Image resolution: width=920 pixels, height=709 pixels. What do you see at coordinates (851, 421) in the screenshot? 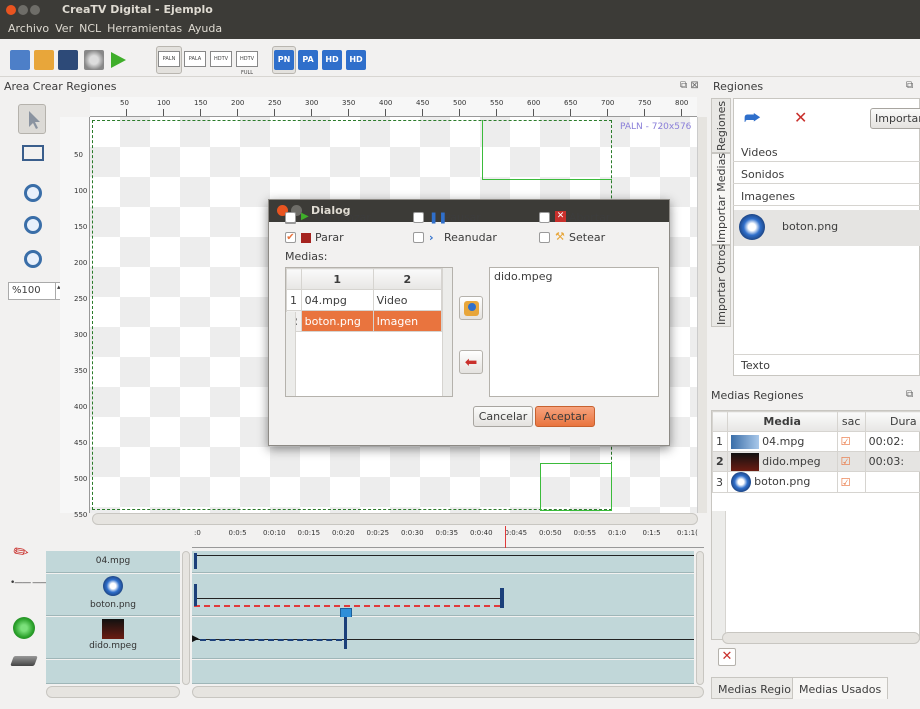
I see `col-sac-header: sac` at bounding box center [851, 421].